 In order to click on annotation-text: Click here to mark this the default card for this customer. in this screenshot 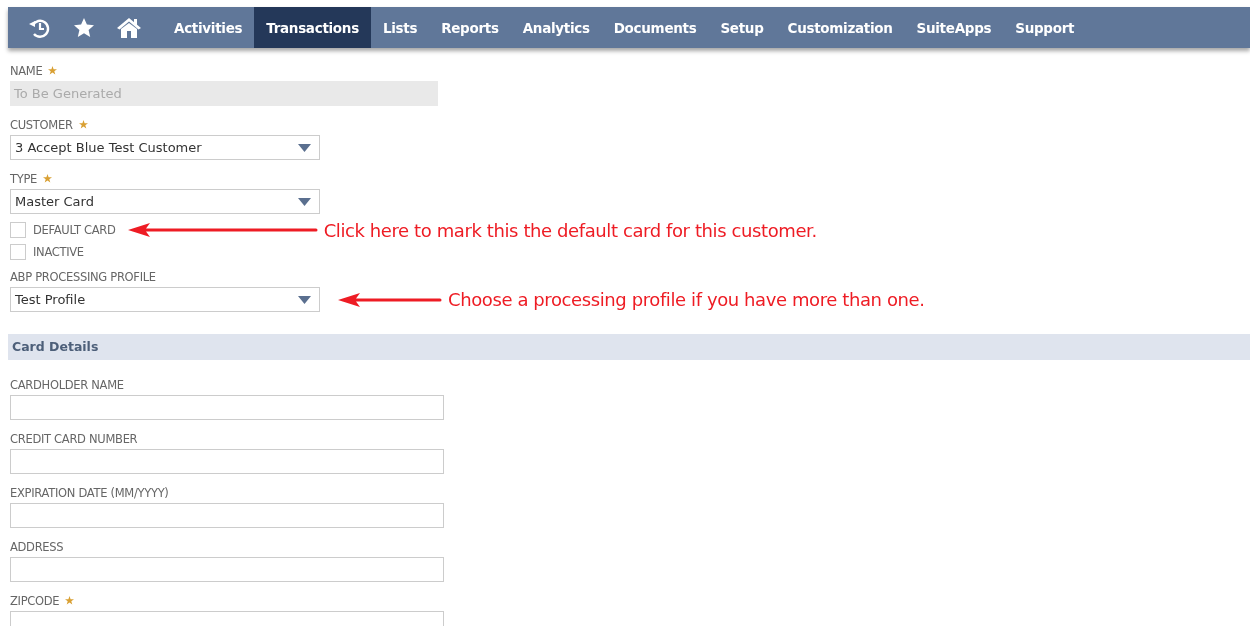, I will do `click(570, 230)`.